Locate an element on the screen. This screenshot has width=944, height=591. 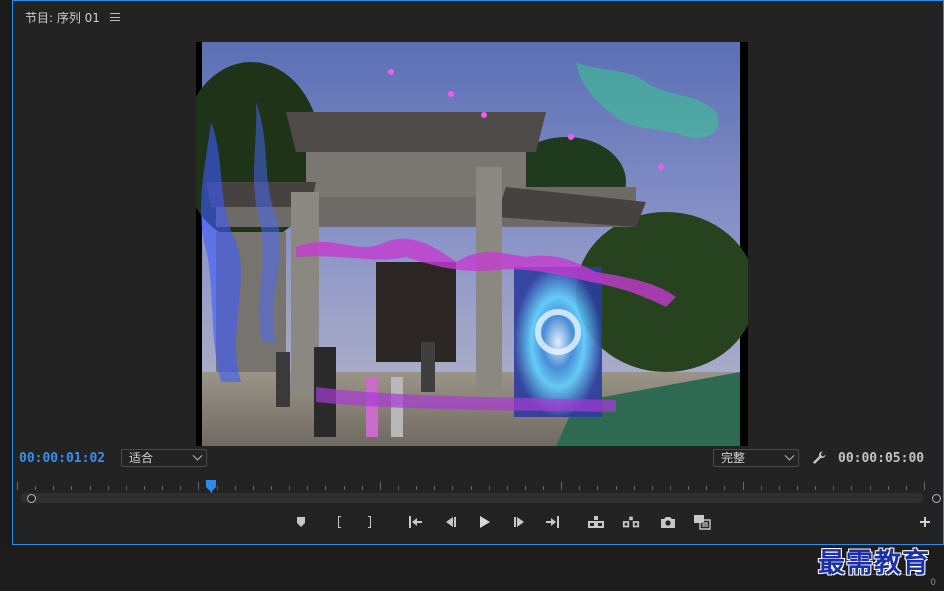
wrench-icon is located at coordinates (819, 458).